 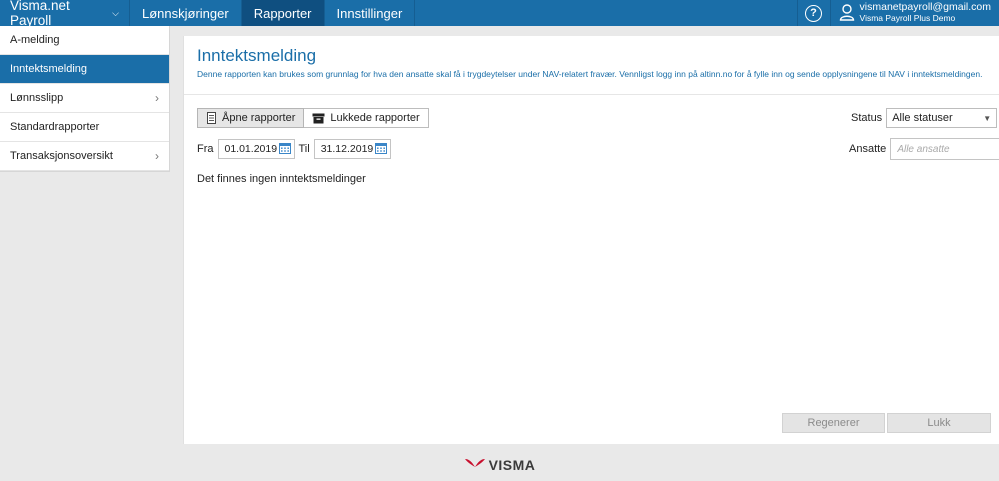 What do you see at coordinates (35, 40) in the screenshot?
I see `sidebar-item-label: A-melding` at bounding box center [35, 40].